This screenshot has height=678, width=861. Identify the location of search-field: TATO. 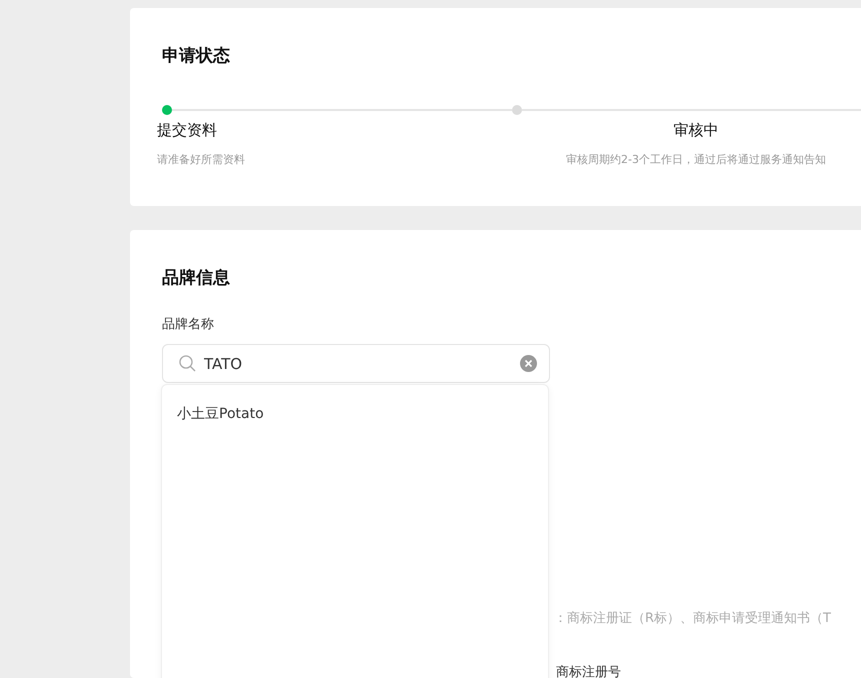
(356, 363).